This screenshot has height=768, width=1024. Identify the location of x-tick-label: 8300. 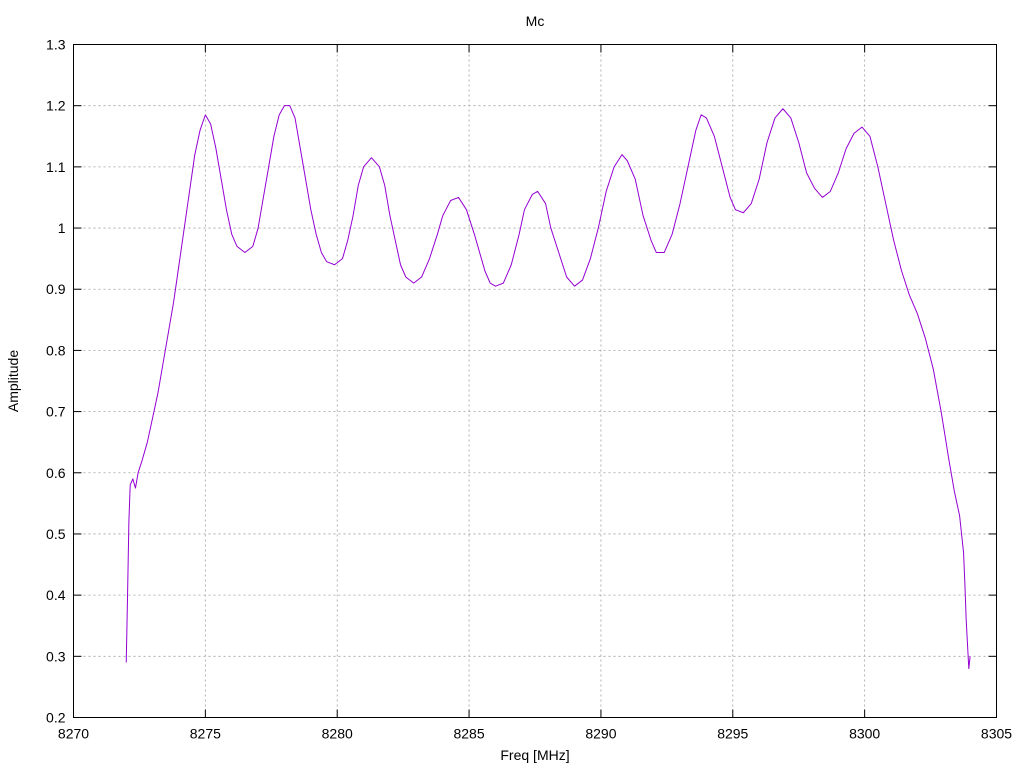
(864, 734).